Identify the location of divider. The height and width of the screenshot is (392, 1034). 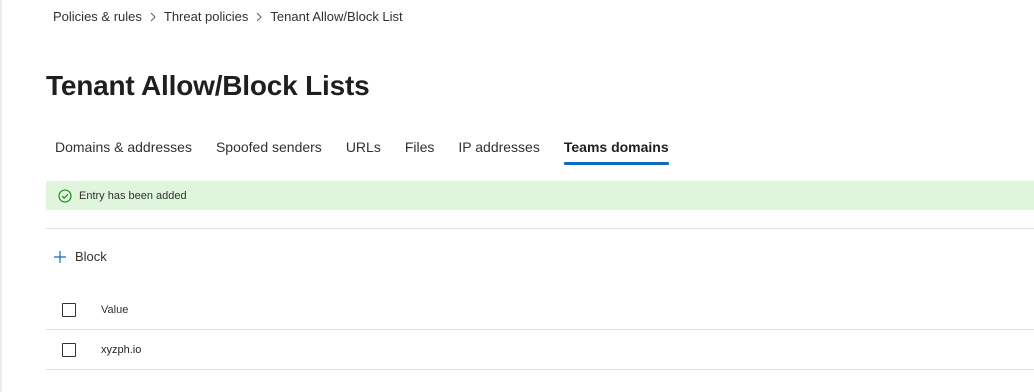
(540, 228).